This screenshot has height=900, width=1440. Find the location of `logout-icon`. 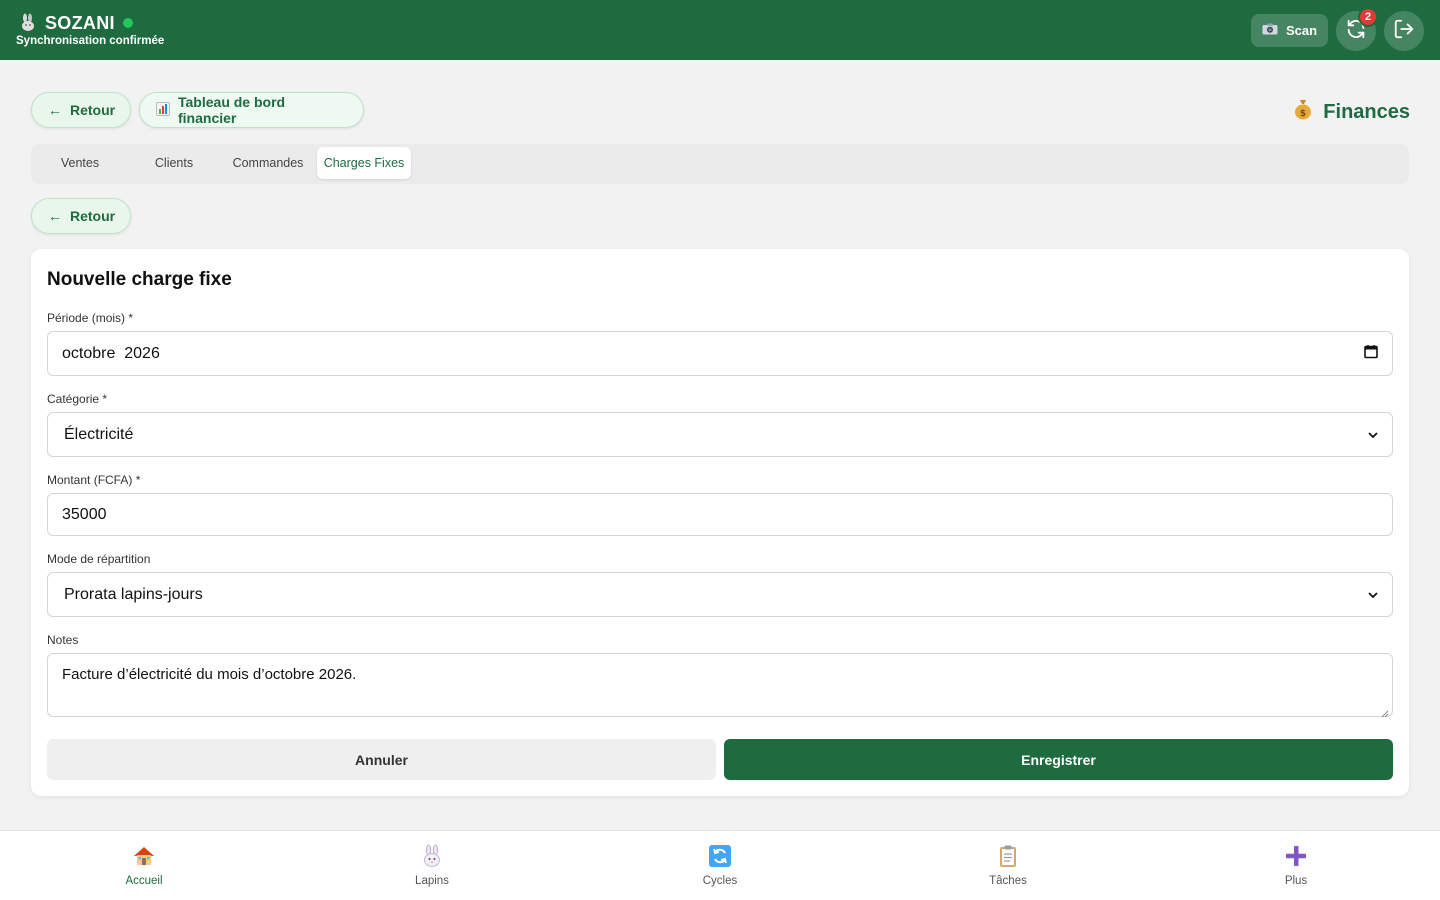

logout-icon is located at coordinates (1404, 31).